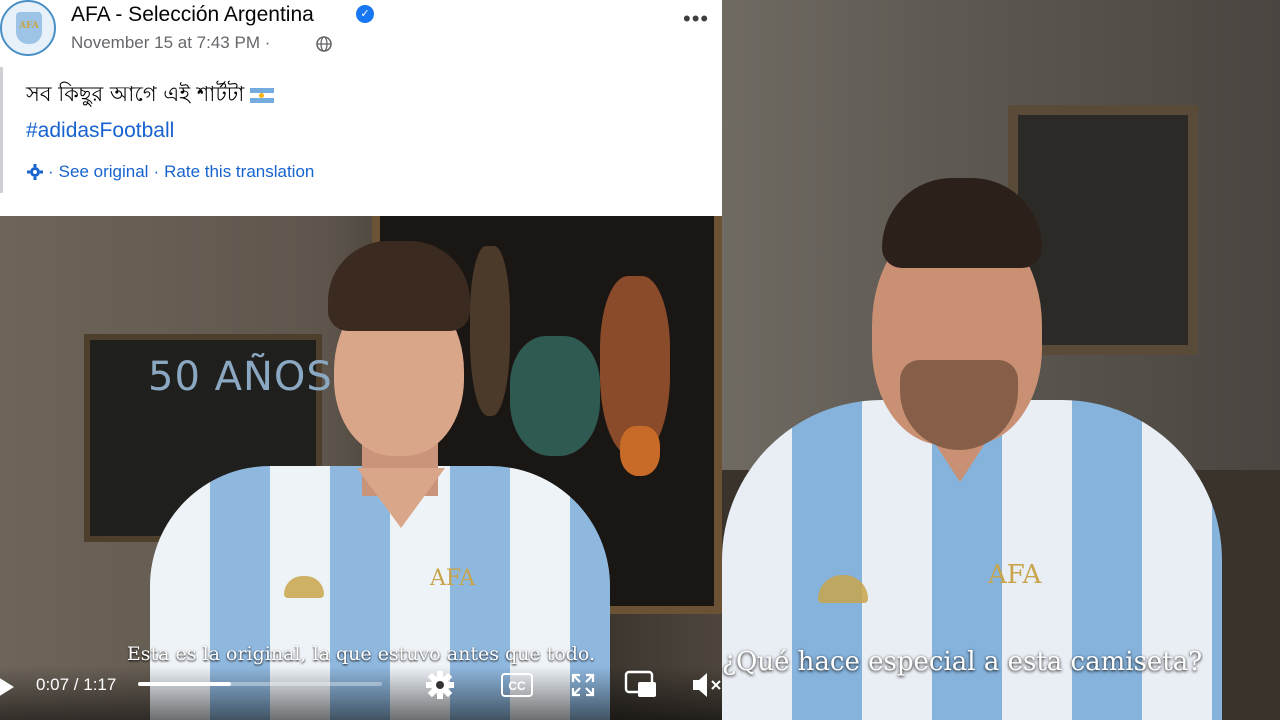  I want to click on hair, so click(399, 286).